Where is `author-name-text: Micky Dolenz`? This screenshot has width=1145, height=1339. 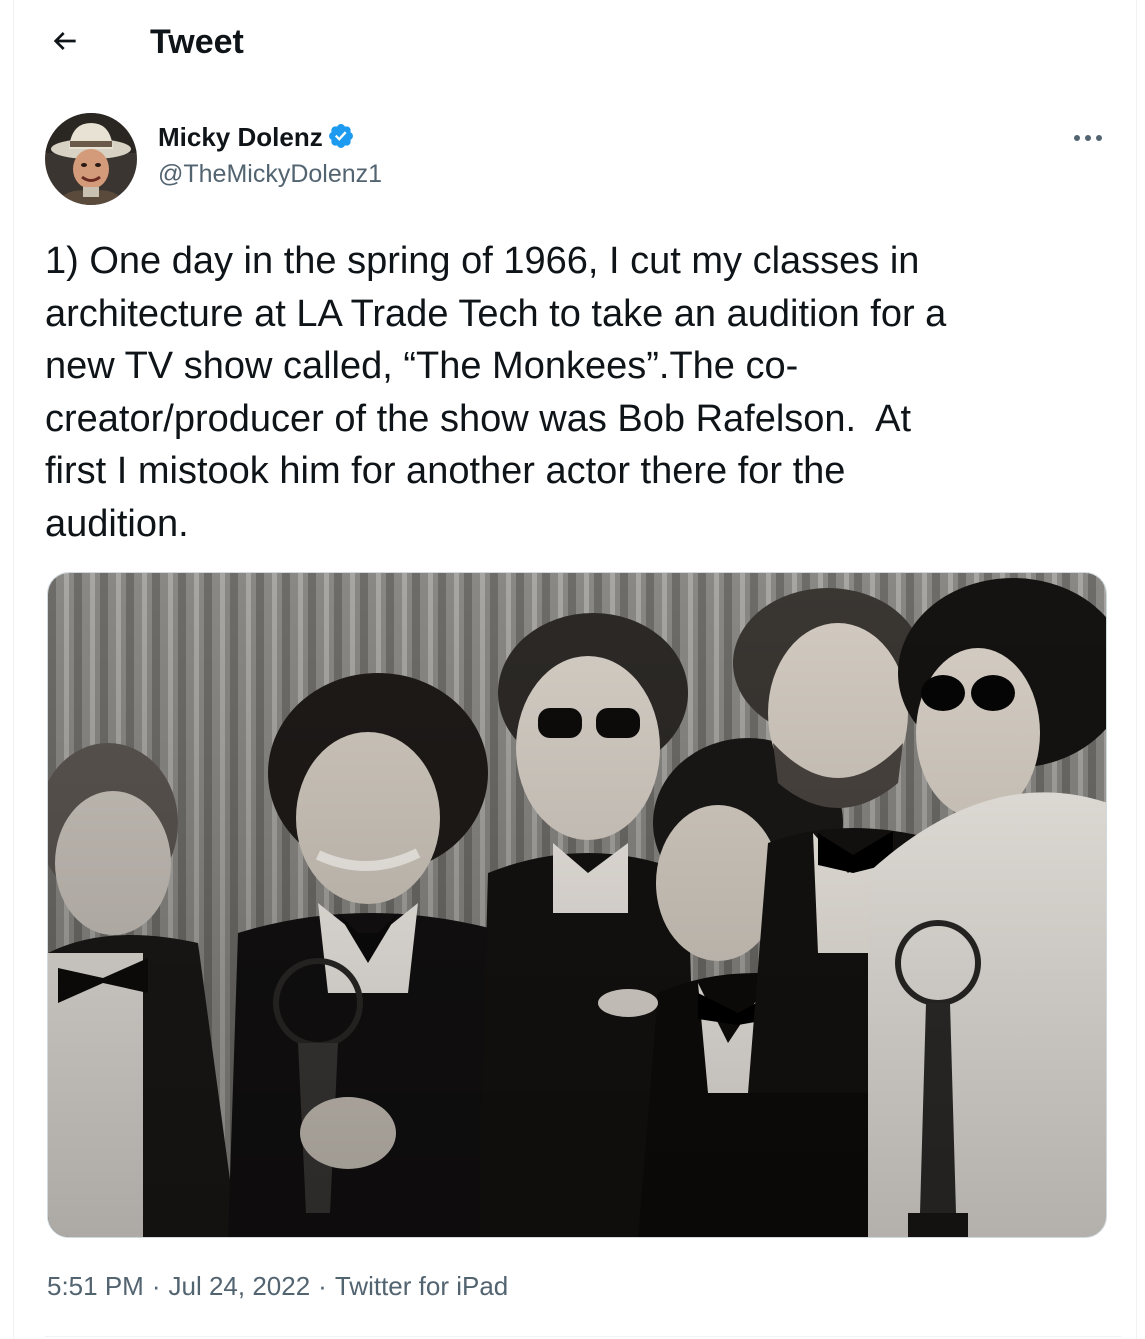
author-name-text: Micky Dolenz is located at coordinates (240, 137).